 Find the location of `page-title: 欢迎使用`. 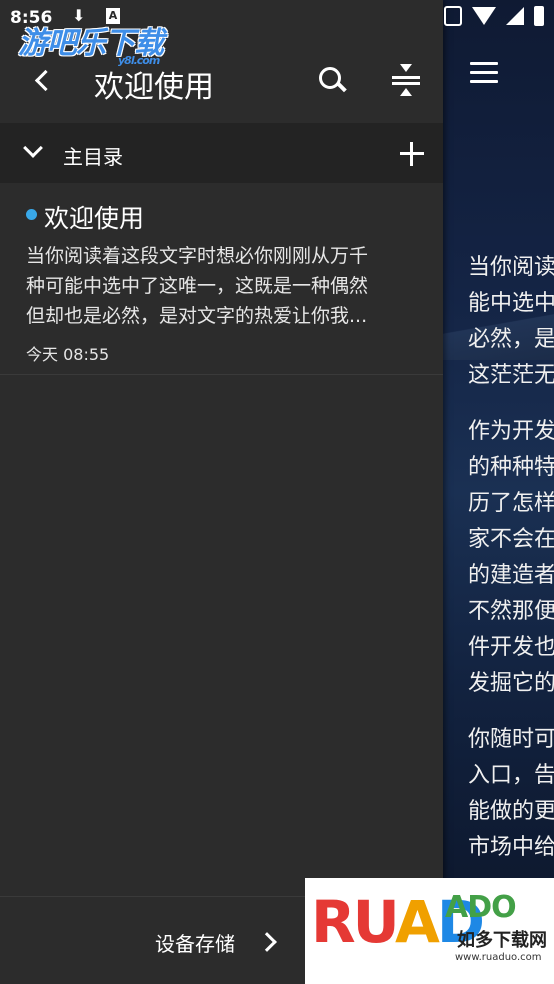

page-title: 欢迎使用 is located at coordinates (154, 87).